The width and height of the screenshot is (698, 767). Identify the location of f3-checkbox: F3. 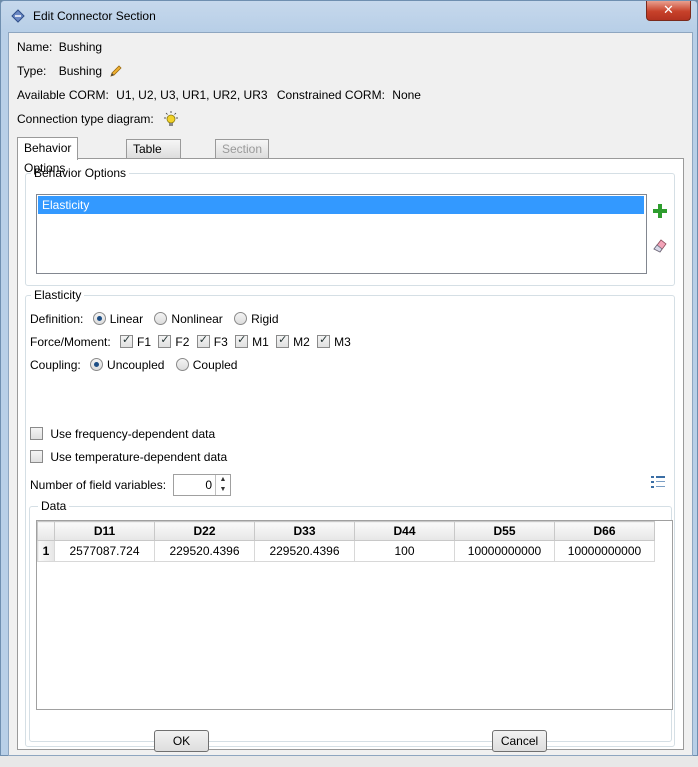
(212, 341).